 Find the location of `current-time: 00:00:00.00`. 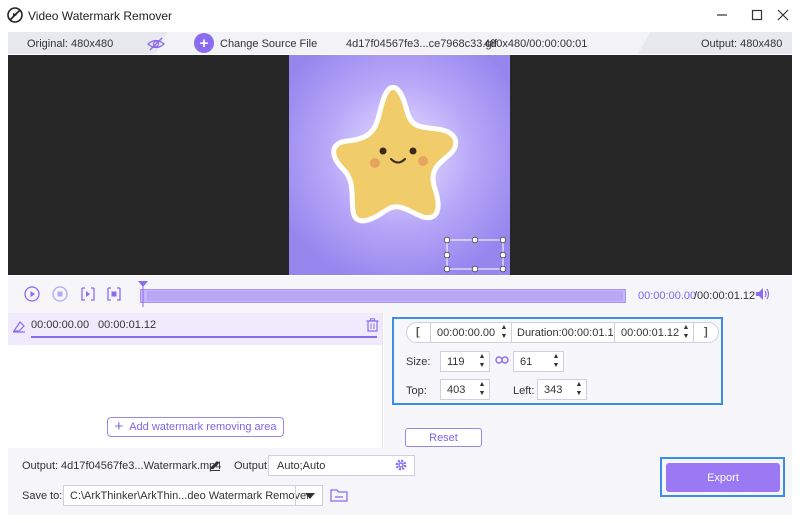

current-time: 00:00:00.00 is located at coordinates (667, 296).